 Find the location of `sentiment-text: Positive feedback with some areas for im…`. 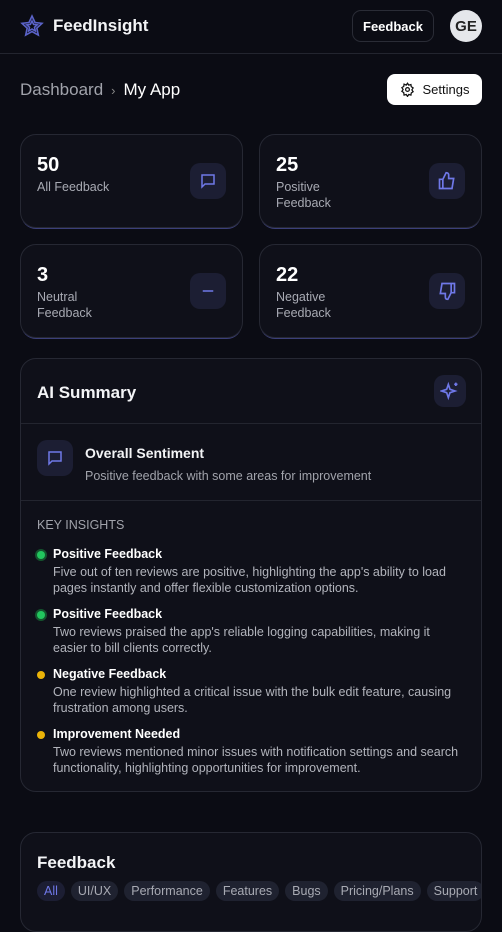

sentiment-text: Positive feedback with some areas for im… is located at coordinates (228, 476).